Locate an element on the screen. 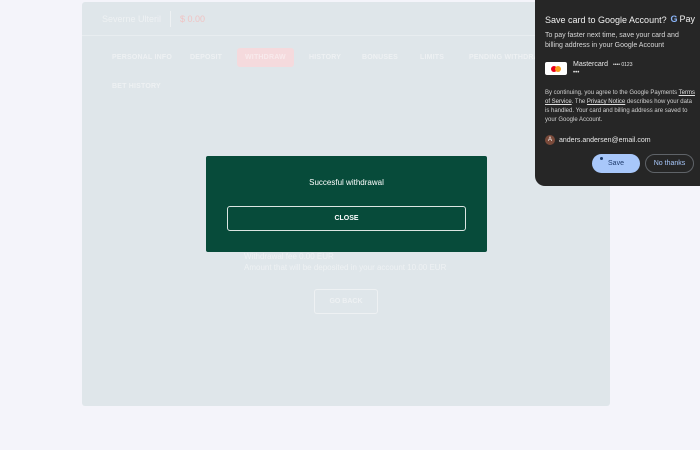 Image resolution: width=700 pixels, height=450 pixels. card-summary: Mastercard •••• 0123 ••• is located at coordinates (588, 69).